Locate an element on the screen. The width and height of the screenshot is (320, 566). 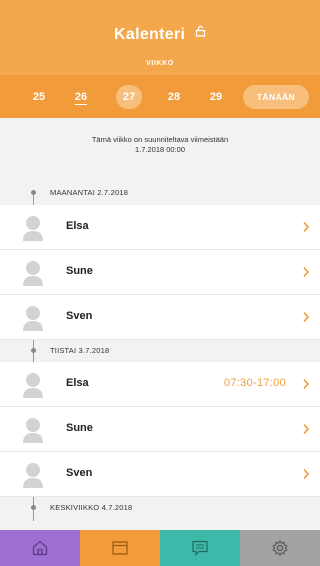
day-28: 28 is located at coordinates (174, 97).